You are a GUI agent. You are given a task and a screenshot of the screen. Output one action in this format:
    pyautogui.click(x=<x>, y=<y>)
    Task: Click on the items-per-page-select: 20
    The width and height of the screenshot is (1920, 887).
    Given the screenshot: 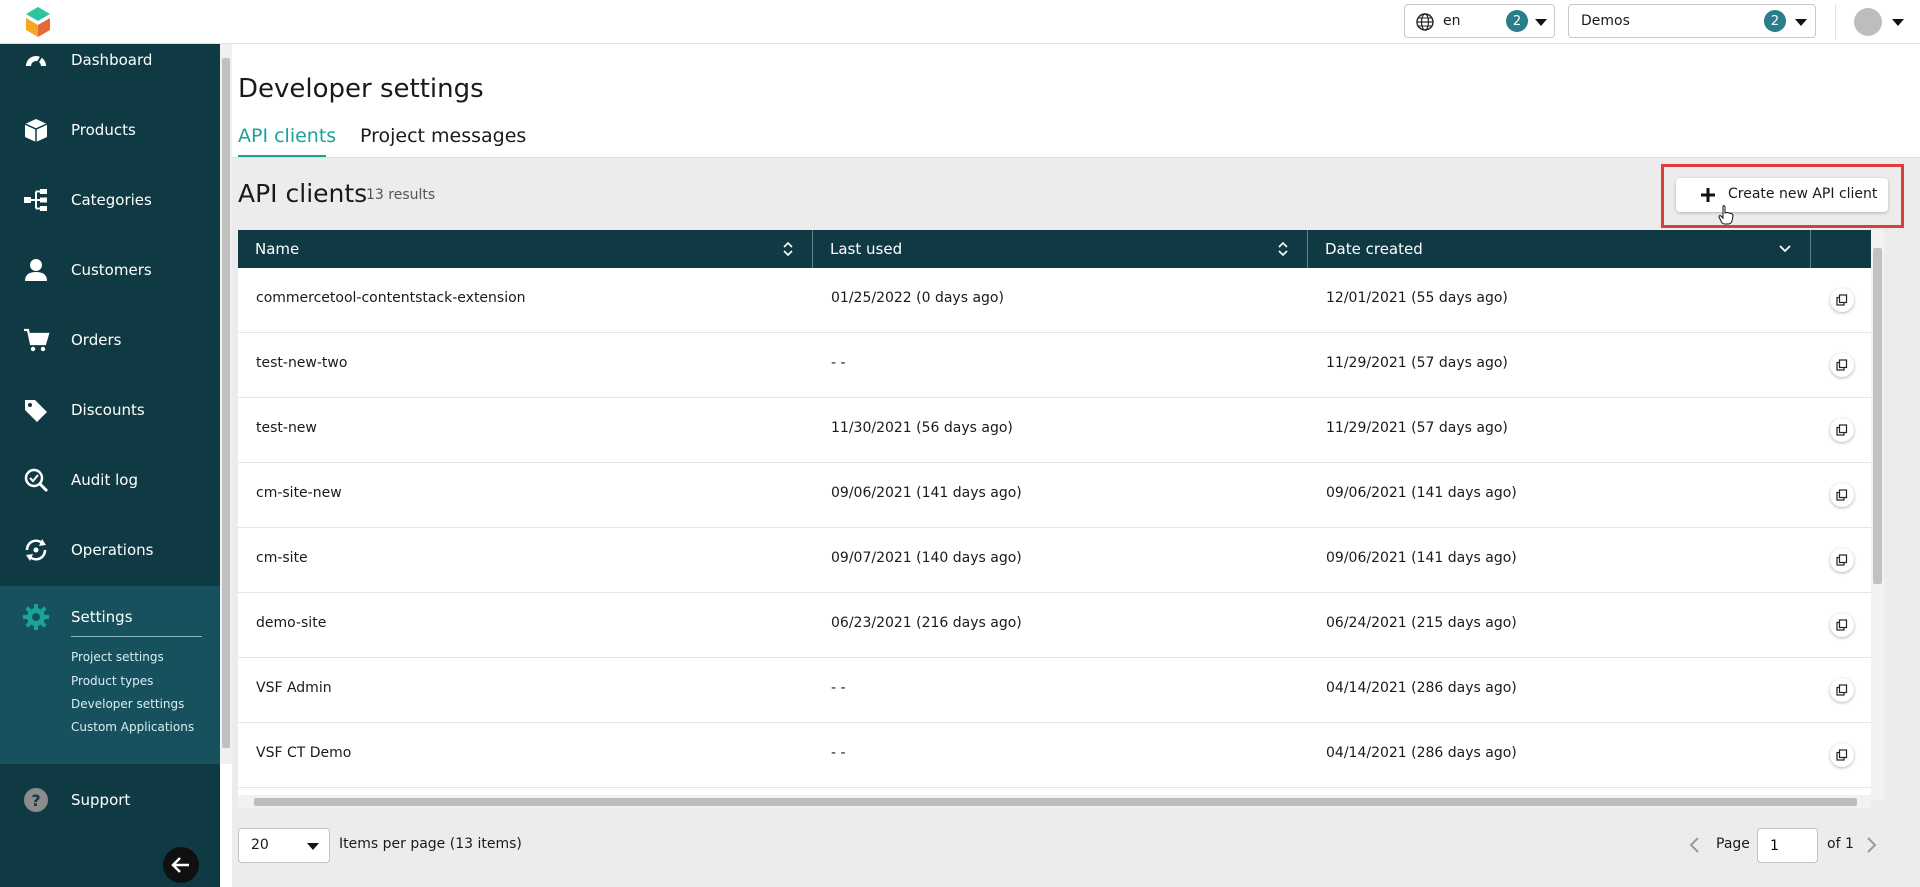 What is the action you would take?
    pyautogui.click(x=284, y=845)
    